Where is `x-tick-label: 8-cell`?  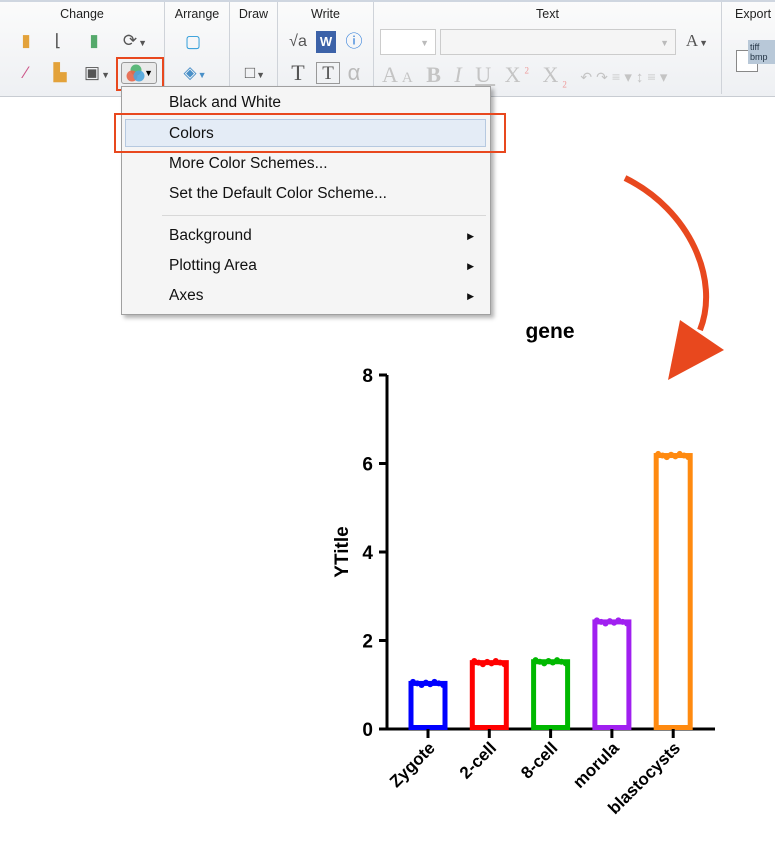 x-tick-label: 8-cell is located at coordinates (539, 760).